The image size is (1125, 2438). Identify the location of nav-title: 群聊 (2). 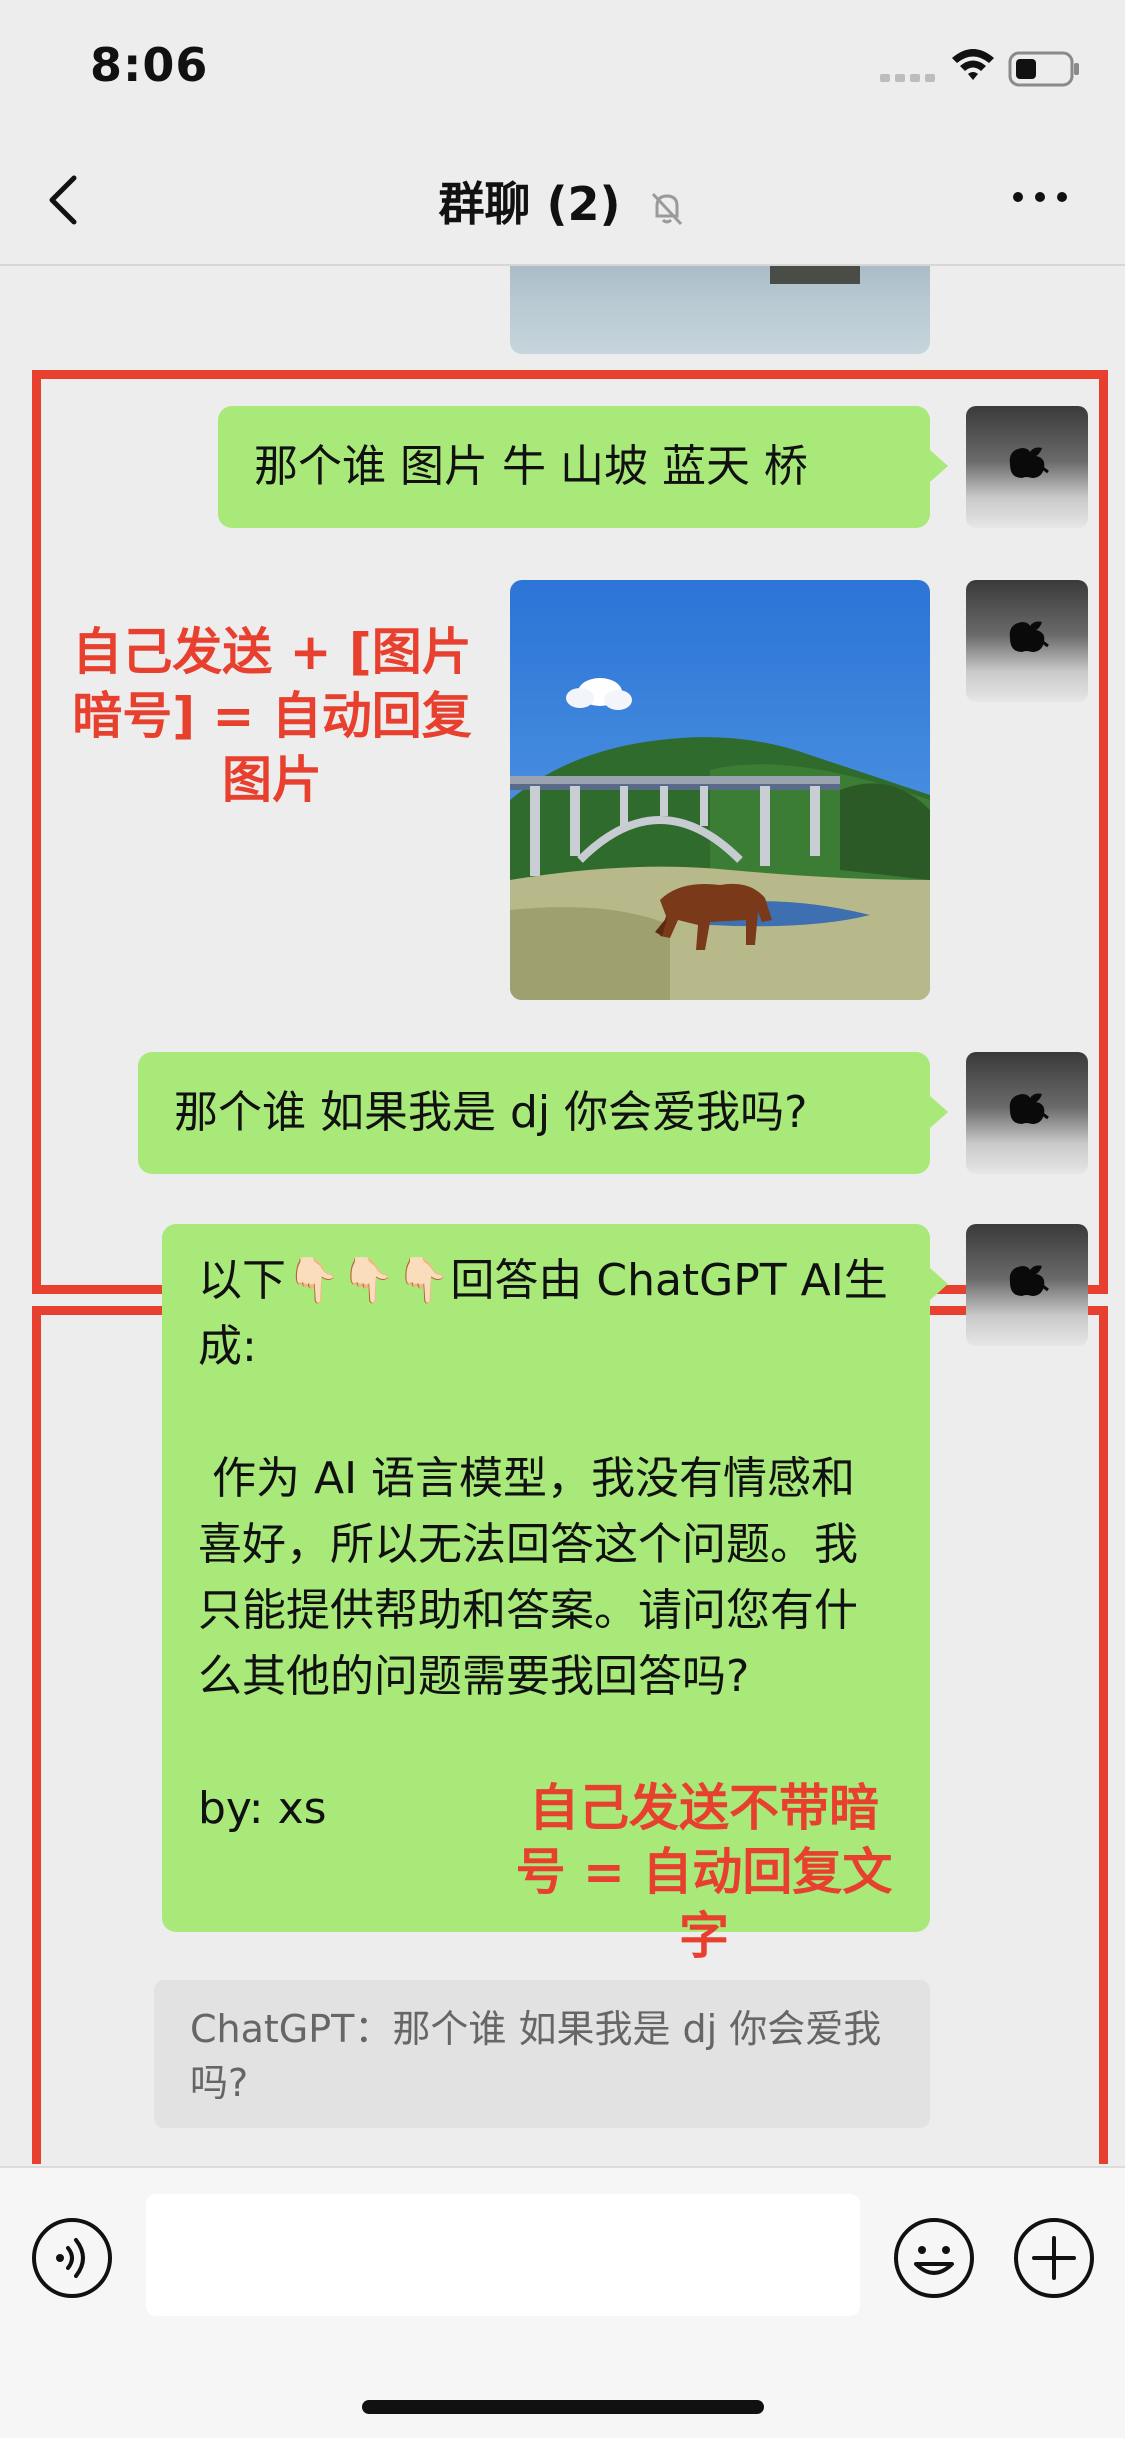
(562, 201).